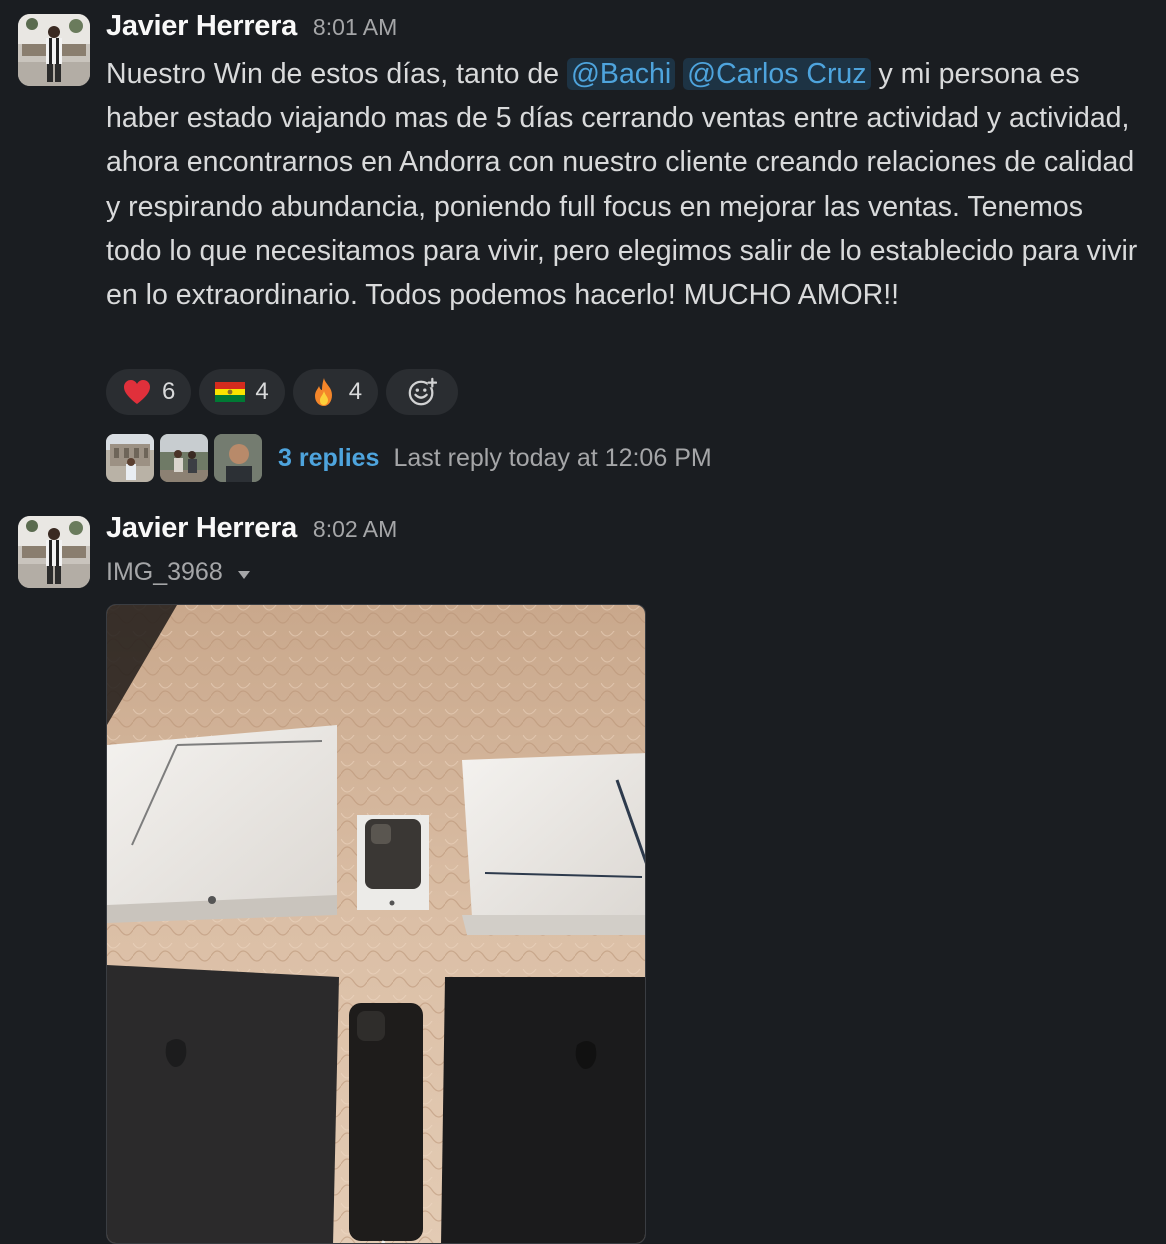 The width and height of the screenshot is (1166, 1244). I want to click on mention-bachi: @Bachi, so click(621, 74).